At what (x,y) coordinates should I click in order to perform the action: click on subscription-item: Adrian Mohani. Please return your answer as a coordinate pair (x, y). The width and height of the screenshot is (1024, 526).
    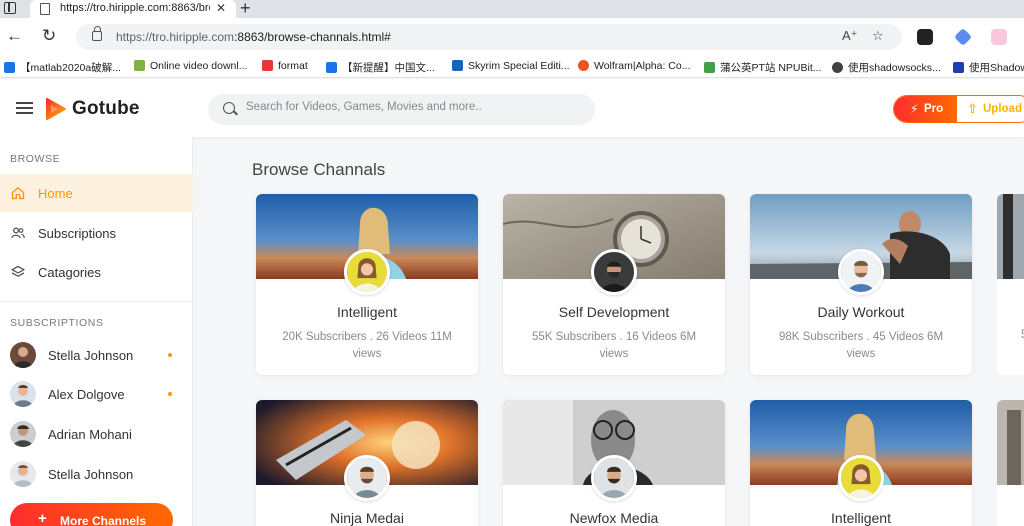
    Looking at the image, I should click on (96, 434).